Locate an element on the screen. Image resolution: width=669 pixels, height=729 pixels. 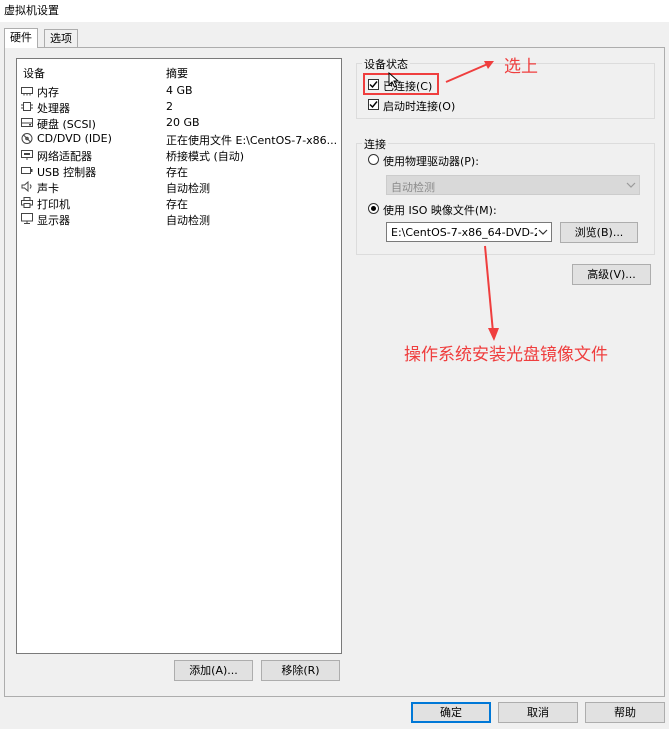
connection-group-label: 连接 is located at coordinates (375, 144).